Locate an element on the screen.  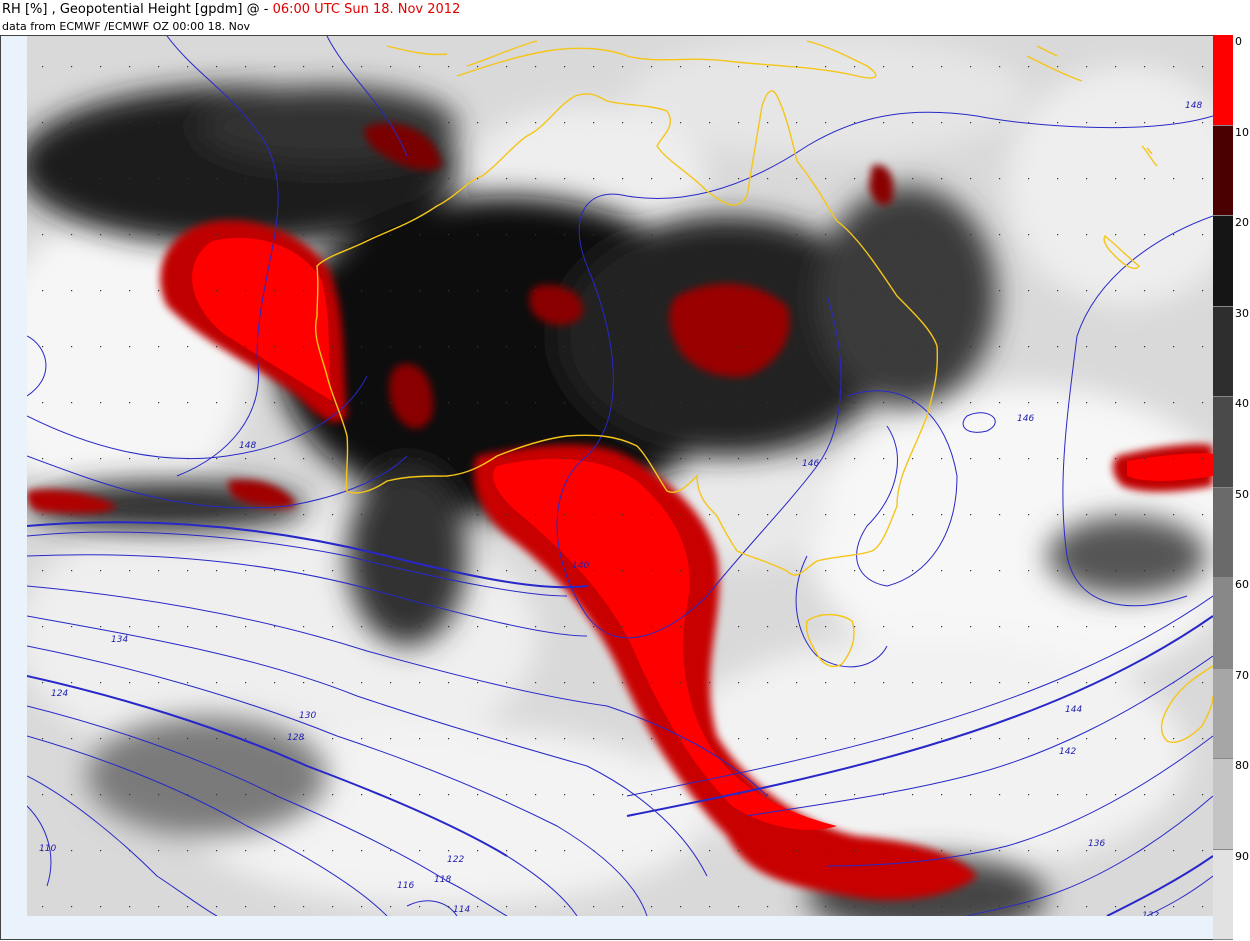
contour-label: 148 is located at coordinates (1193, 106).